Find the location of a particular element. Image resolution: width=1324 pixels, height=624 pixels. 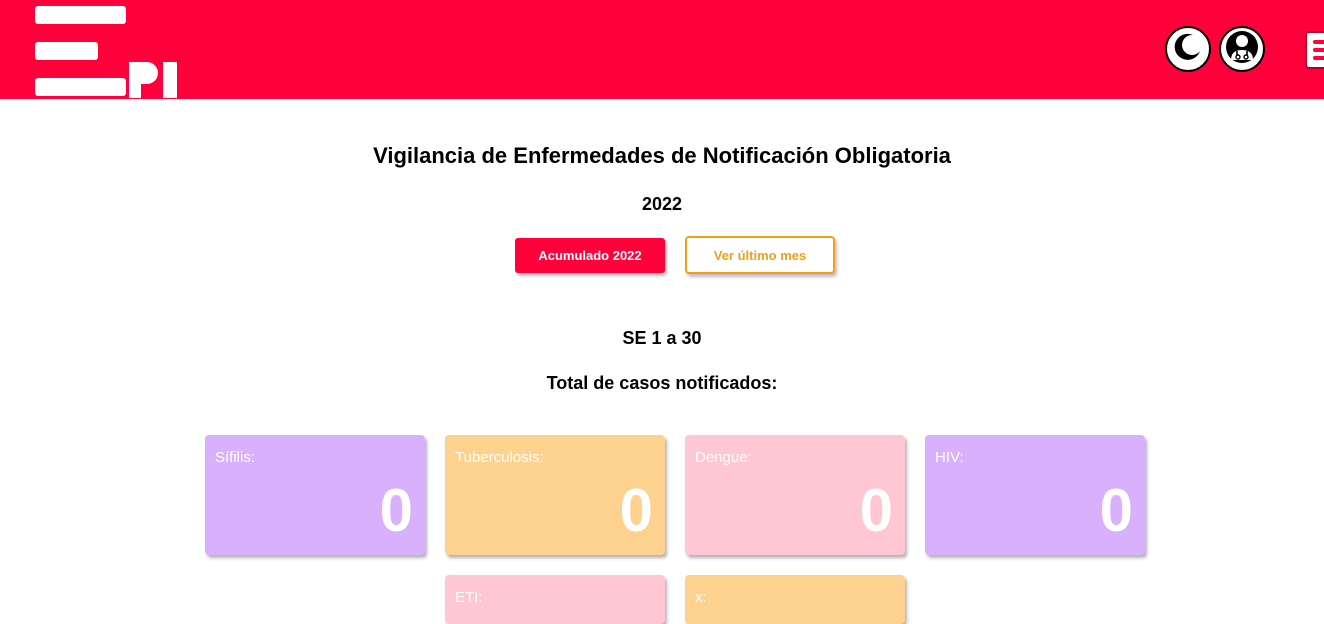

card-label: HIV: is located at coordinates (949, 457).